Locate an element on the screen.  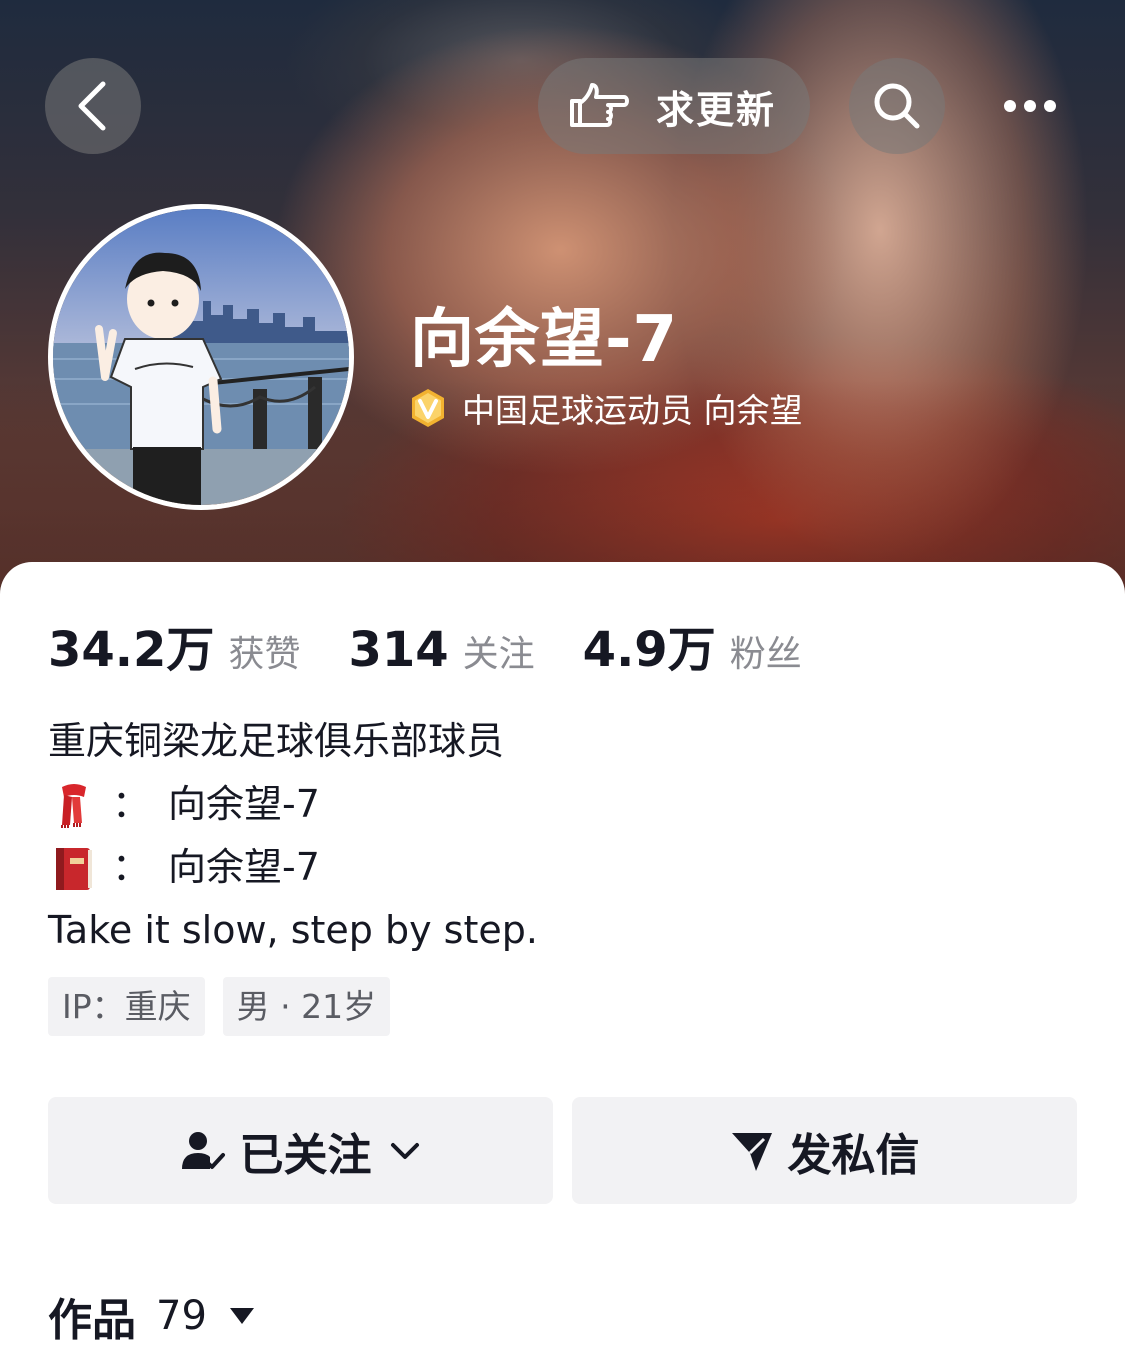
more-dots-icon is located at coordinates (1030, 106).